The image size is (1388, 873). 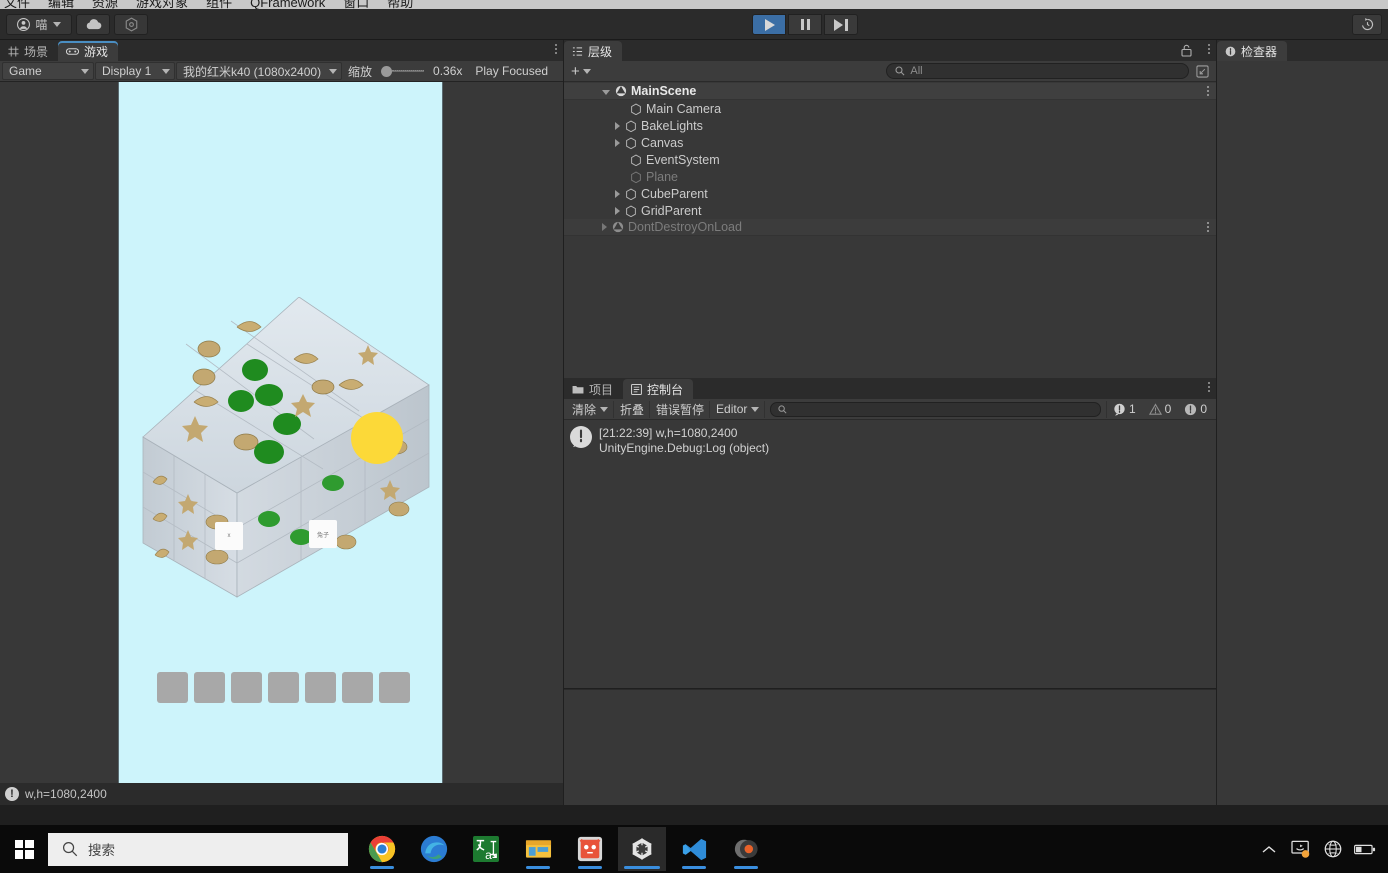 What do you see at coordinates (890, 91) in the screenshot?
I see `hierarchy-row-mainscene: MainScene` at bounding box center [890, 91].